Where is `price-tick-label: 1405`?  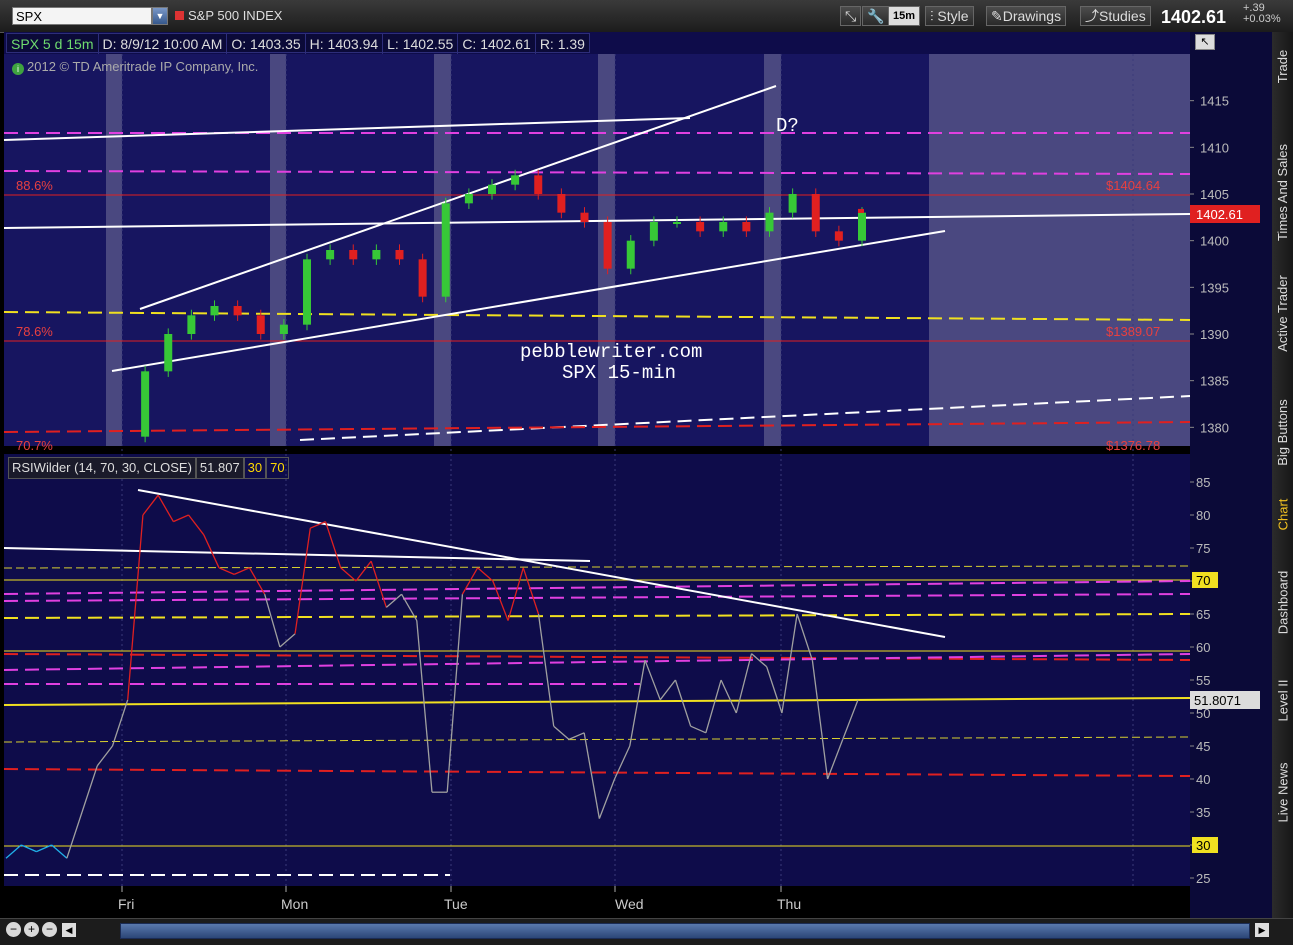 price-tick-label: 1405 is located at coordinates (1214, 194).